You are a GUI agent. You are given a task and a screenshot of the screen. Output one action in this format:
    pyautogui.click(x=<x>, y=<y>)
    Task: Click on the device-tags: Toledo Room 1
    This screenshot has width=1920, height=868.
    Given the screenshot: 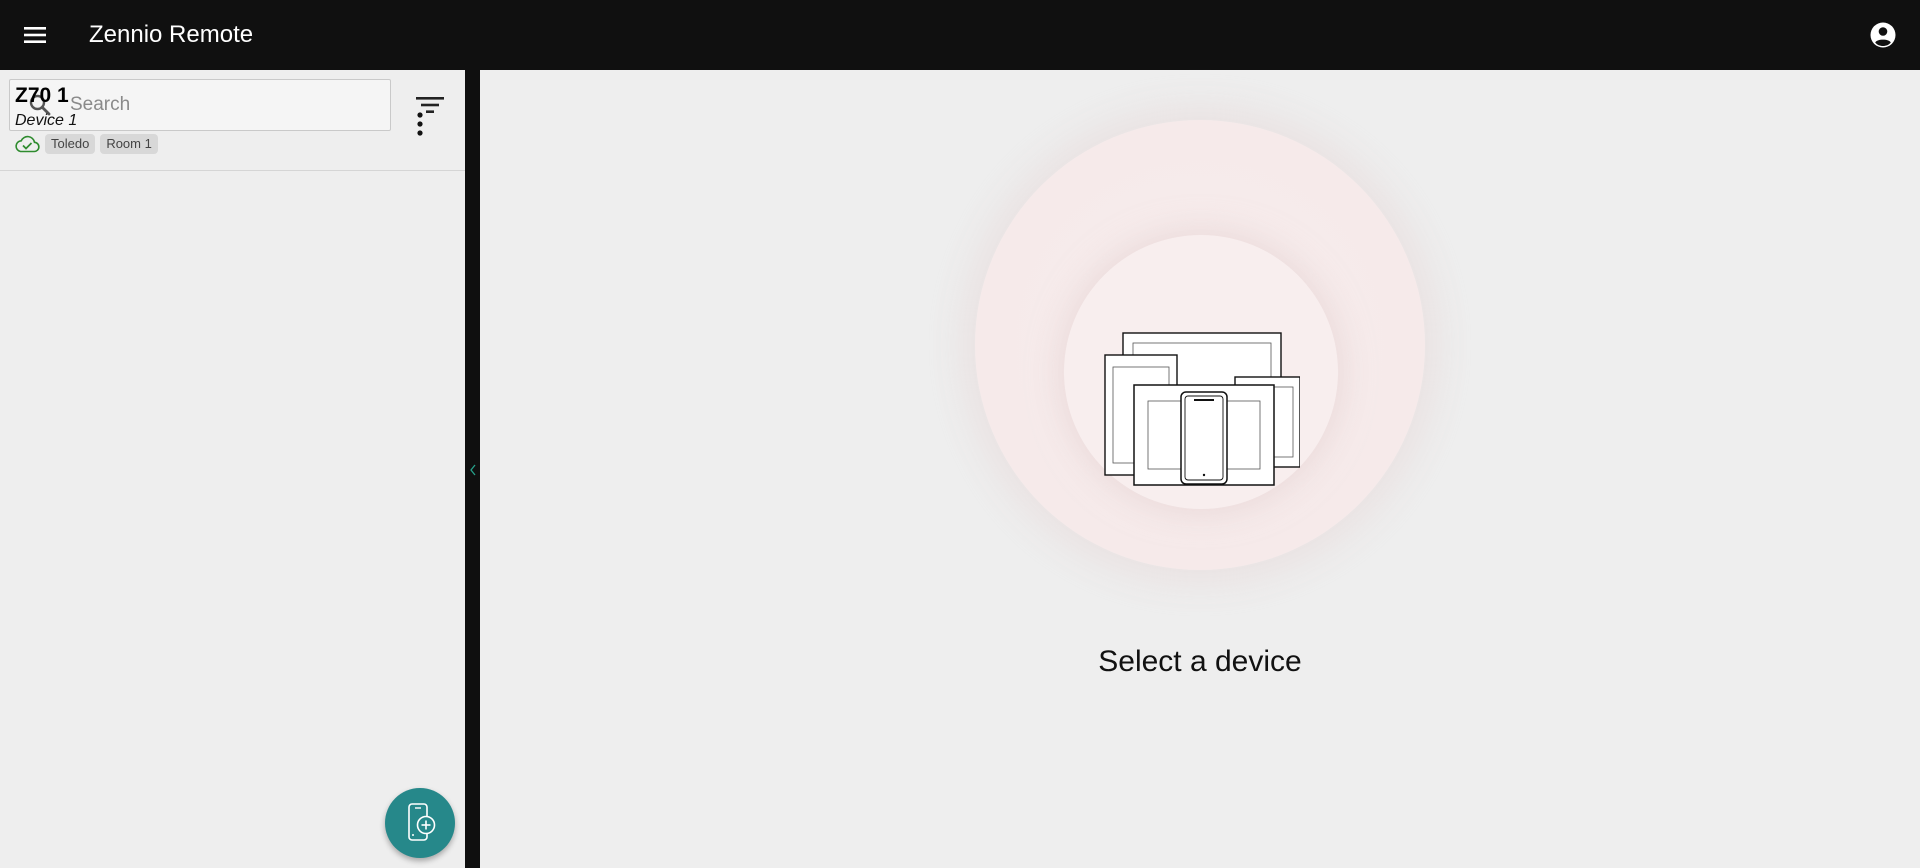 What is the action you would take?
    pyautogui.click(x=86, y=144)
    